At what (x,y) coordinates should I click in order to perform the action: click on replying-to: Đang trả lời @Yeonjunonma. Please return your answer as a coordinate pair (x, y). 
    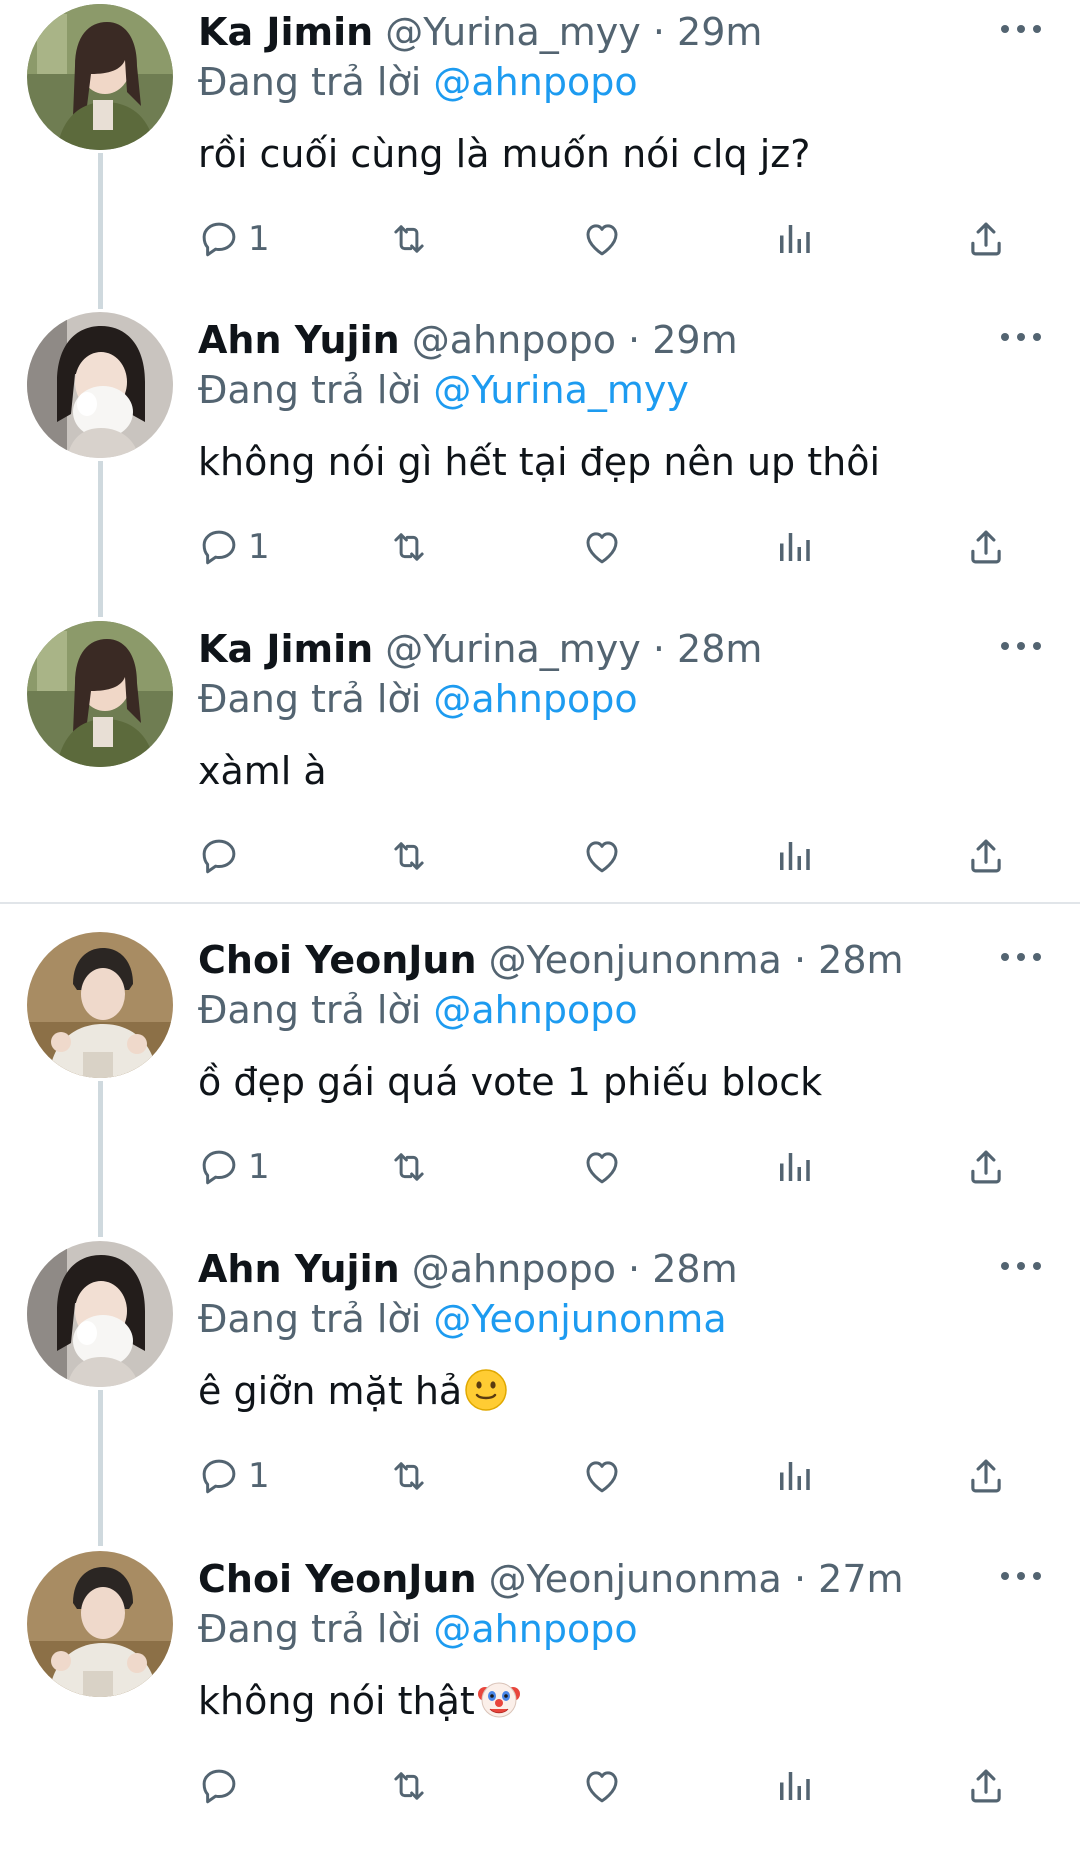
    Looking at the image, I should click on (462, 1319).